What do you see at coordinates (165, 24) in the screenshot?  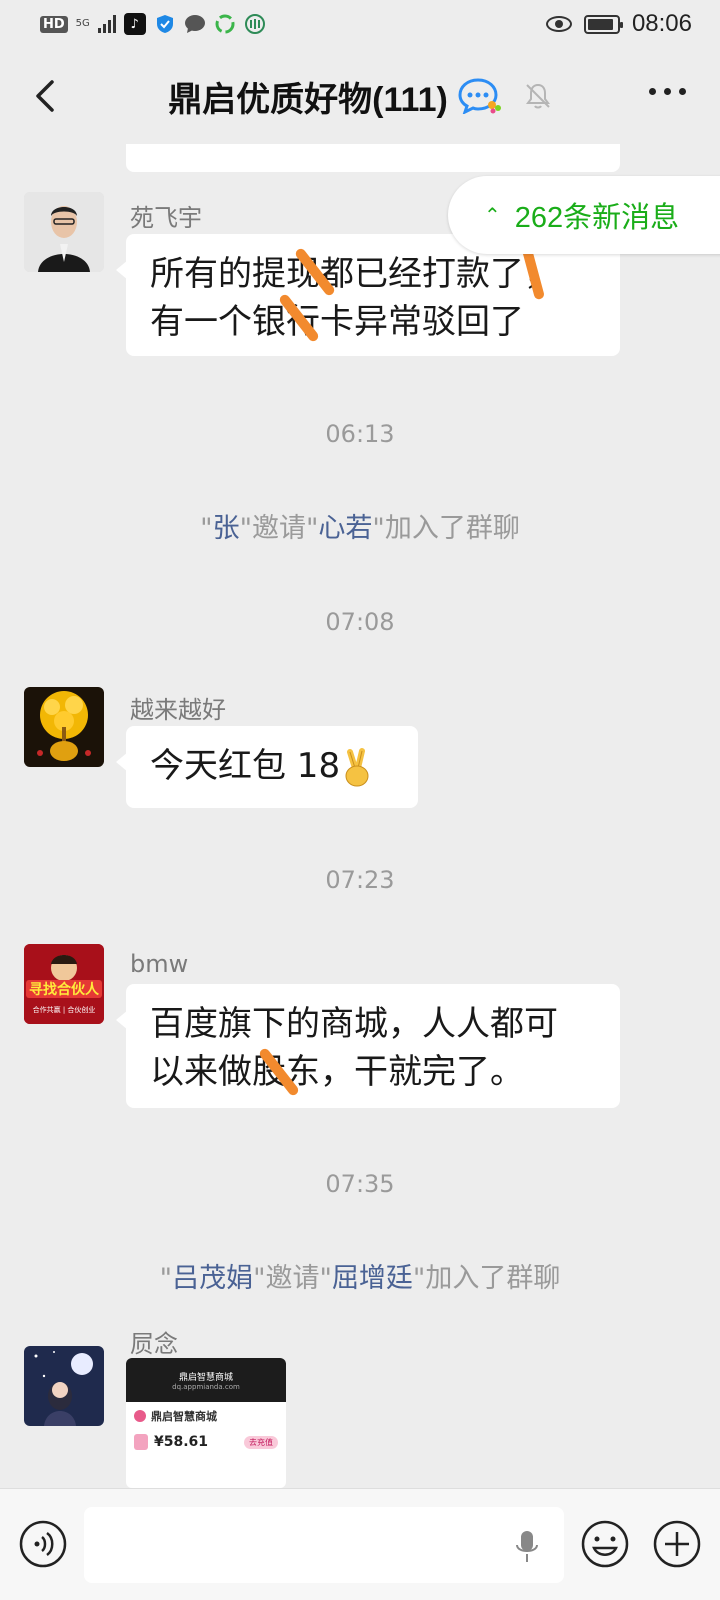 I see `shield-icon` at bounding box center [165, 24].